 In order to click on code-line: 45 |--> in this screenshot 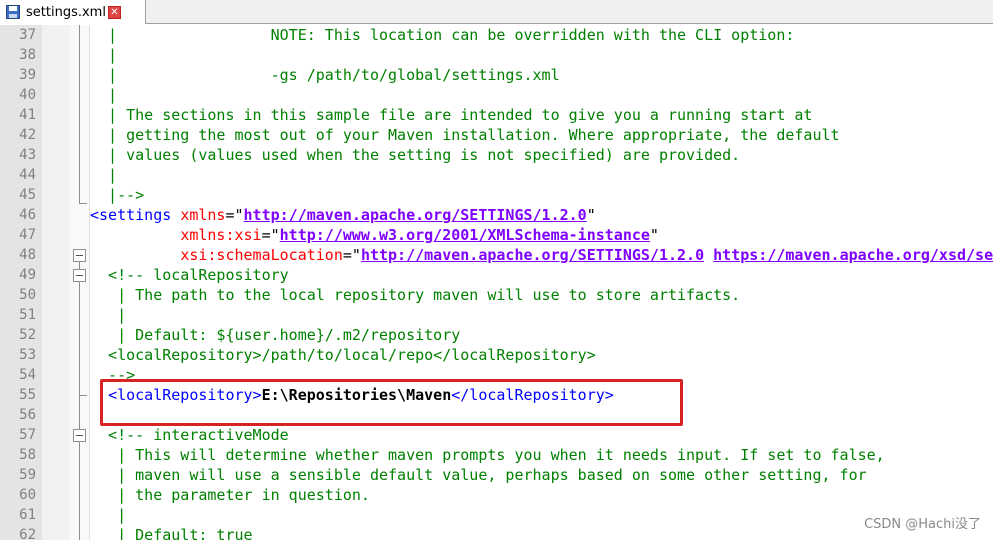, I will do `click(82, 195)`.